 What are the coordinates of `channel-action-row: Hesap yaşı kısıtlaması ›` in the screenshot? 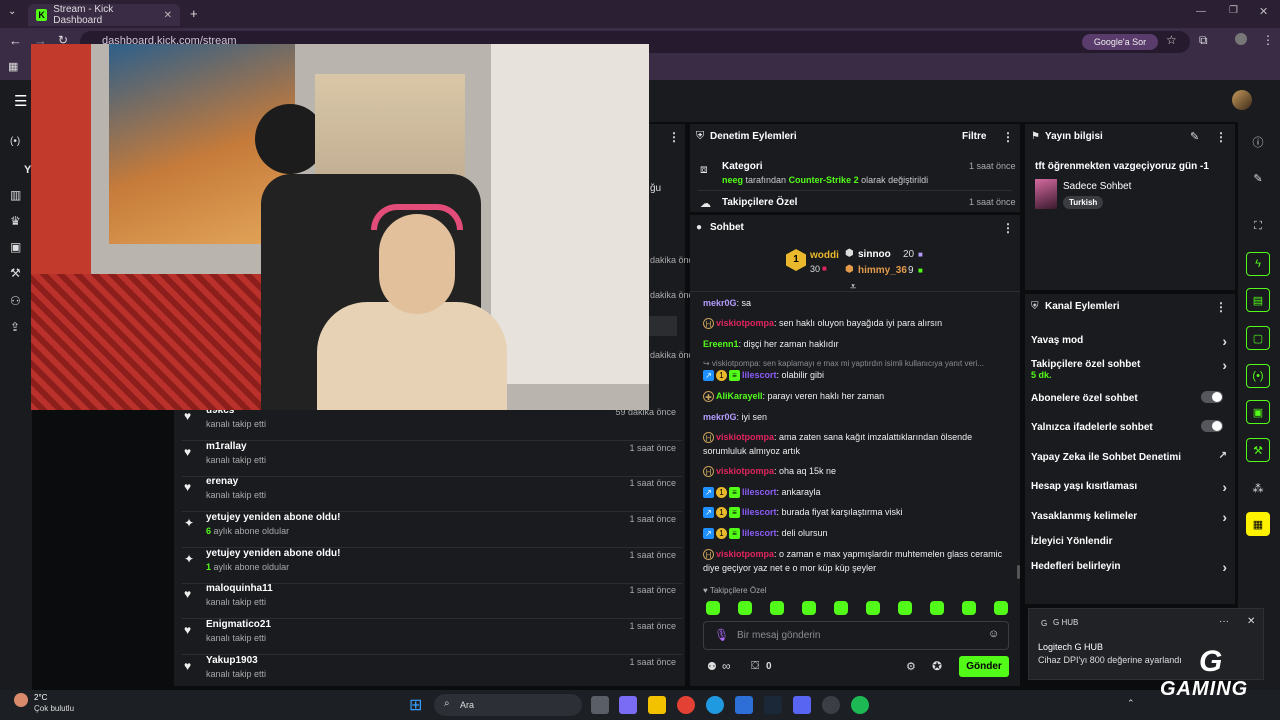 It's located at (1129, 487).